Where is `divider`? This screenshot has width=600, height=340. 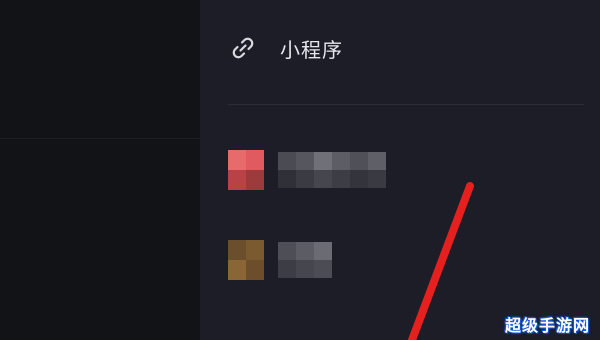
divider is located at coordinates (406, 104).